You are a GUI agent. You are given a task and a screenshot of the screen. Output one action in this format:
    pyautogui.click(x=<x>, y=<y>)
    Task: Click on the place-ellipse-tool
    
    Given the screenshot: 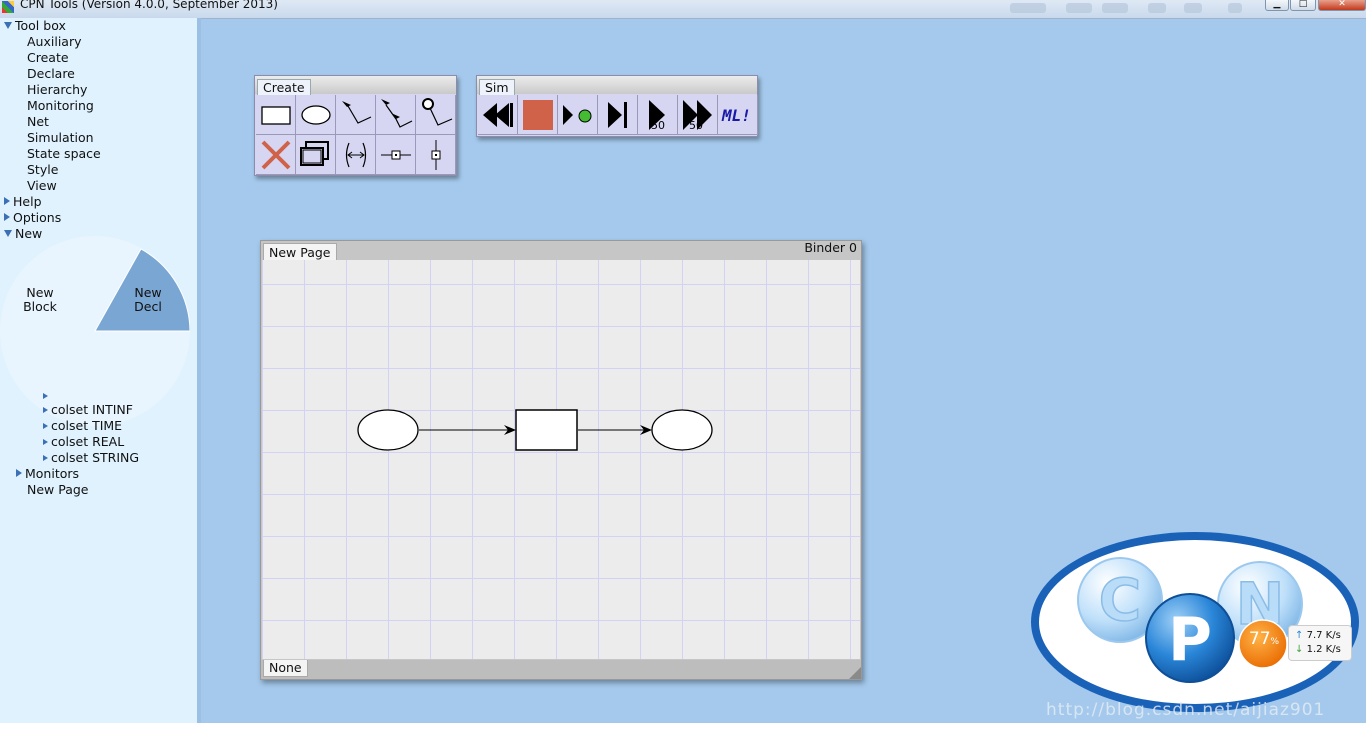 What is the action you would take?
    pyautogui.click(x=316, y=115)
    